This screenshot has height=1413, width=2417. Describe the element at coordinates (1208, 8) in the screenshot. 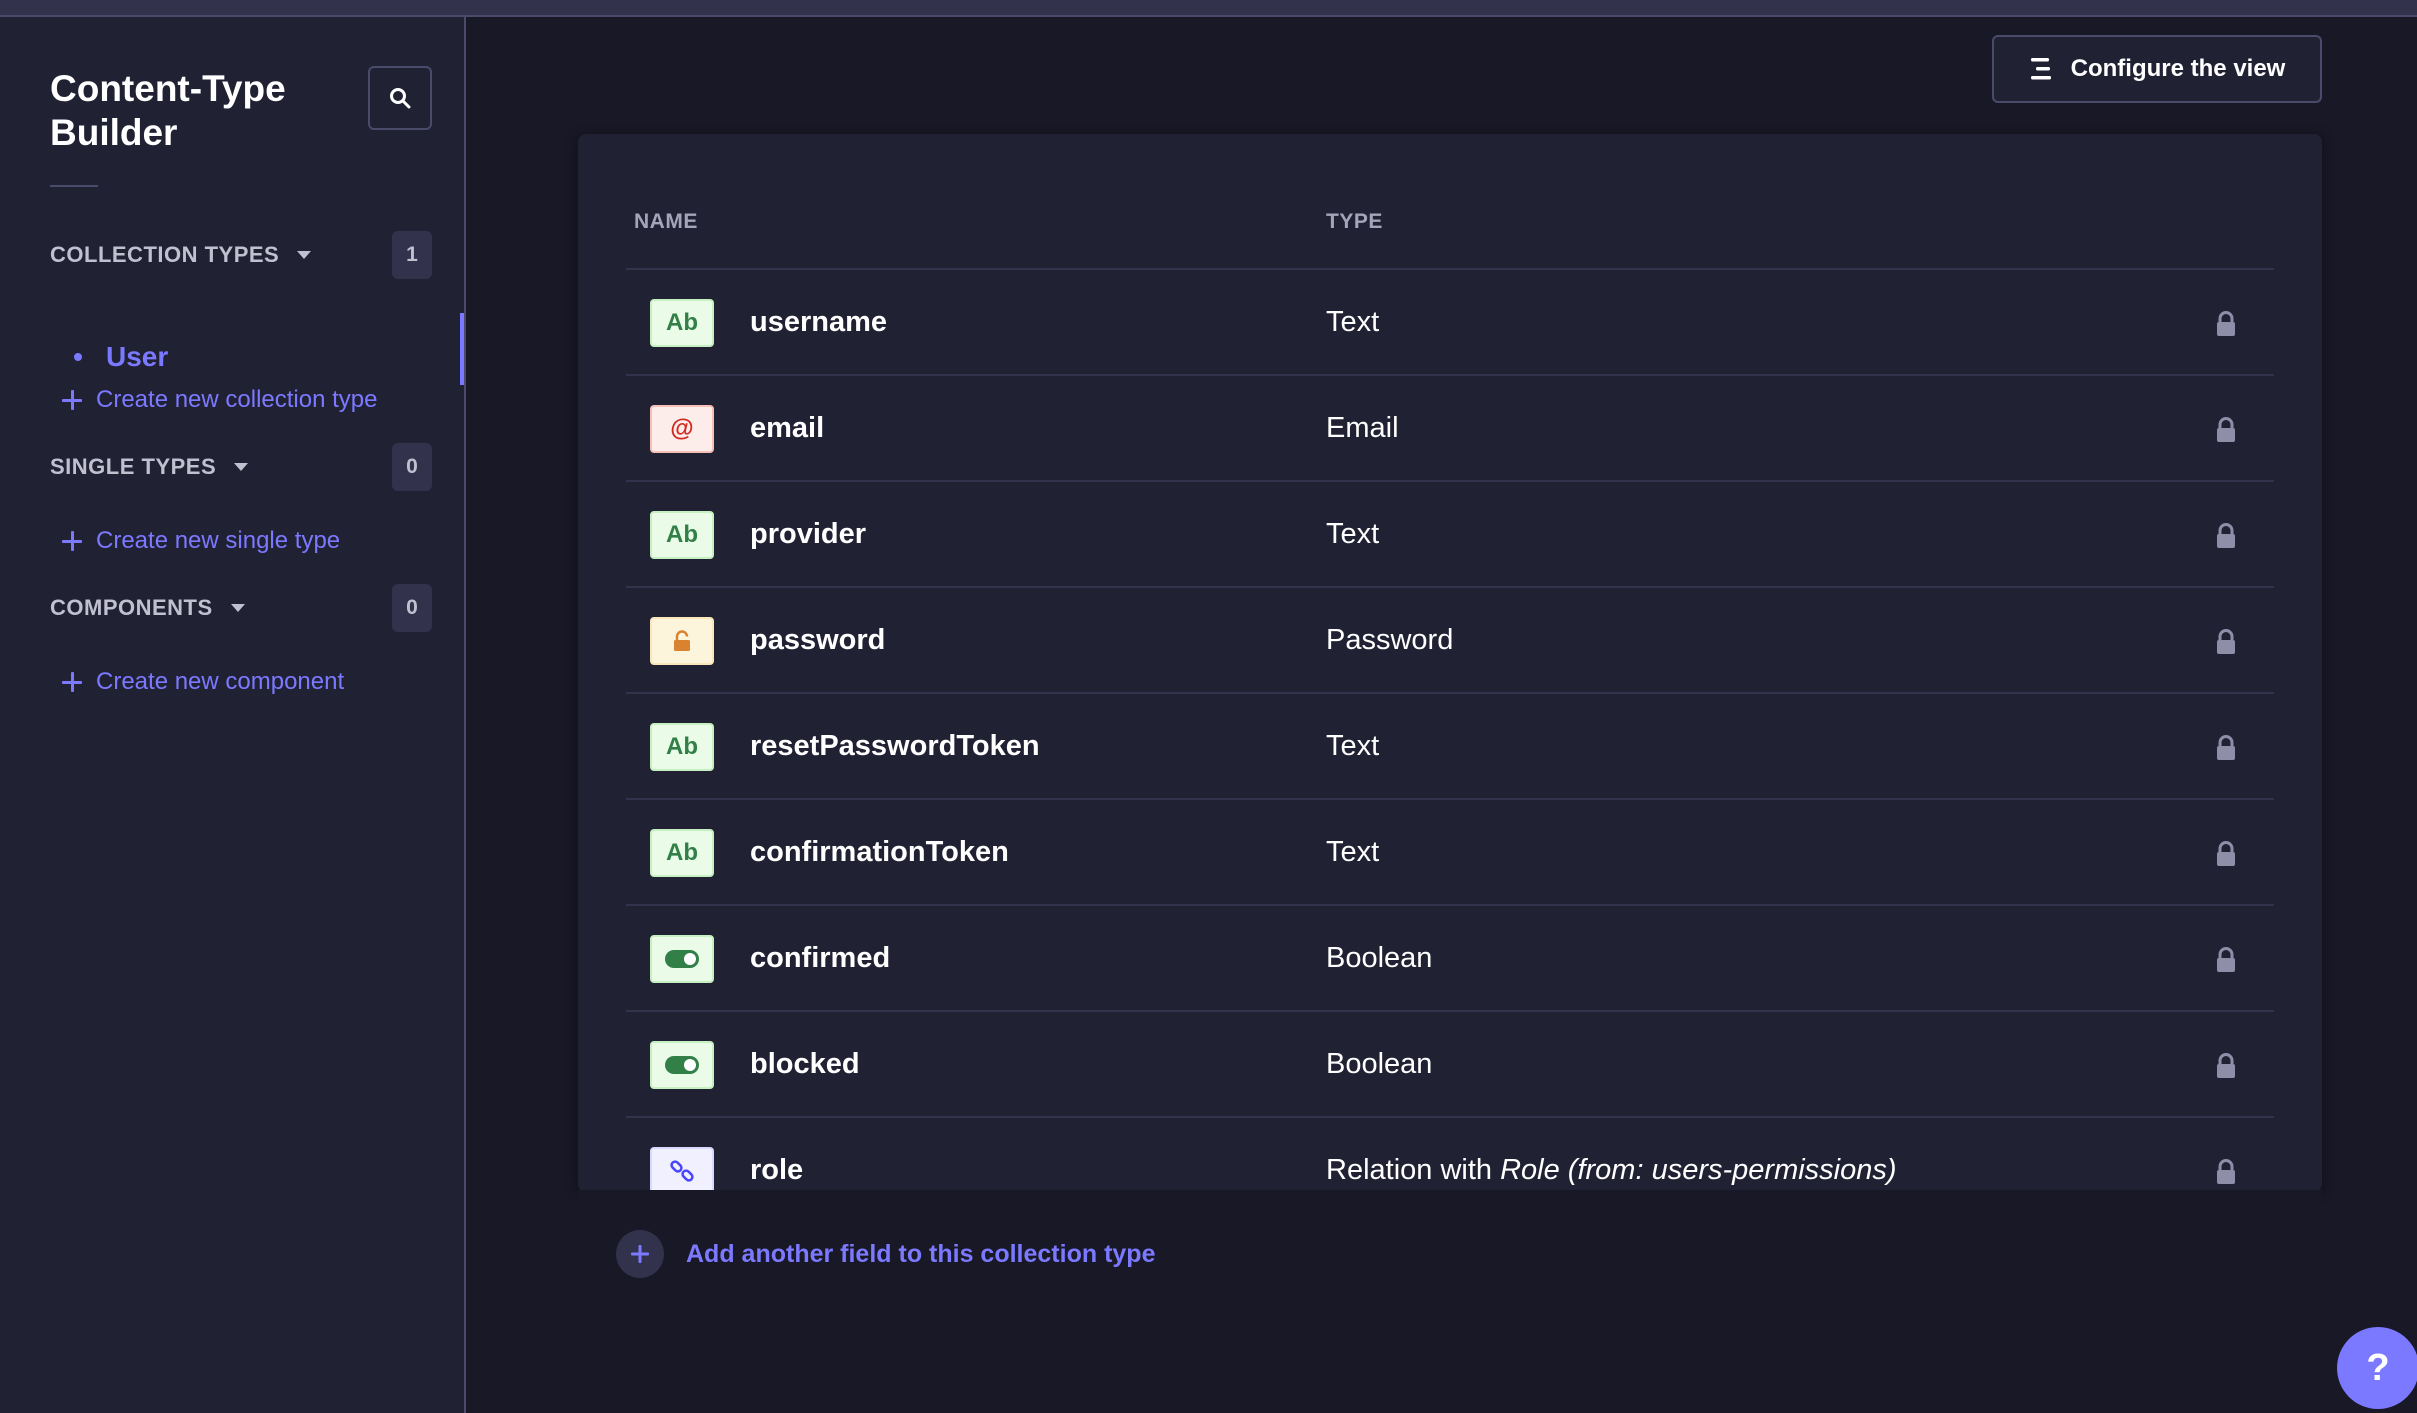

I see `window-top-bar` at that location.